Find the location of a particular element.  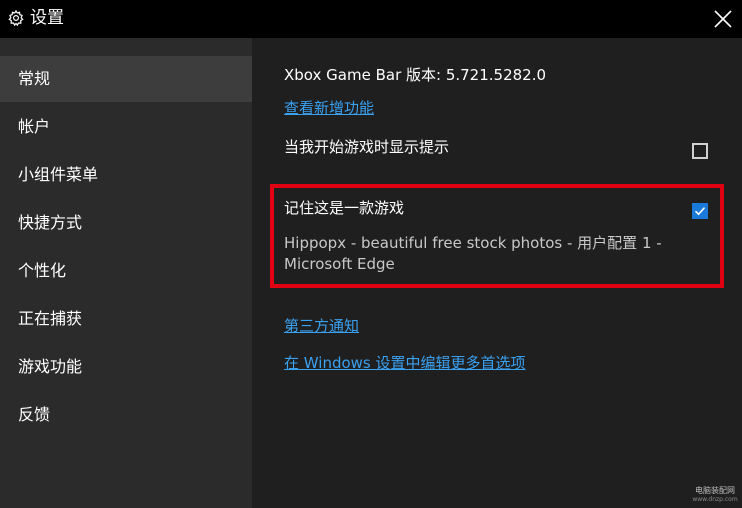

gear-icon is located at coordinates (16, 18).